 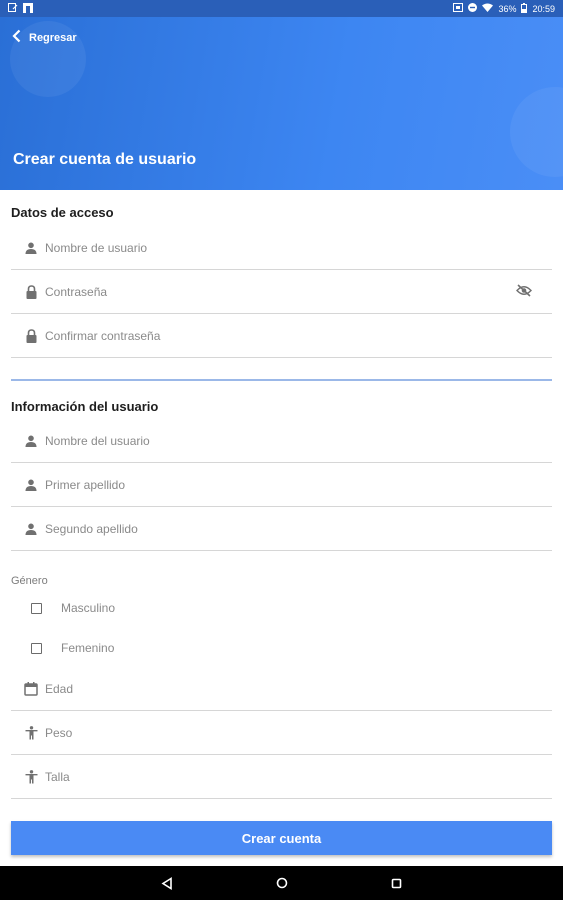 I want to click on battery-percent: 36%, so click(x=507, y=8).